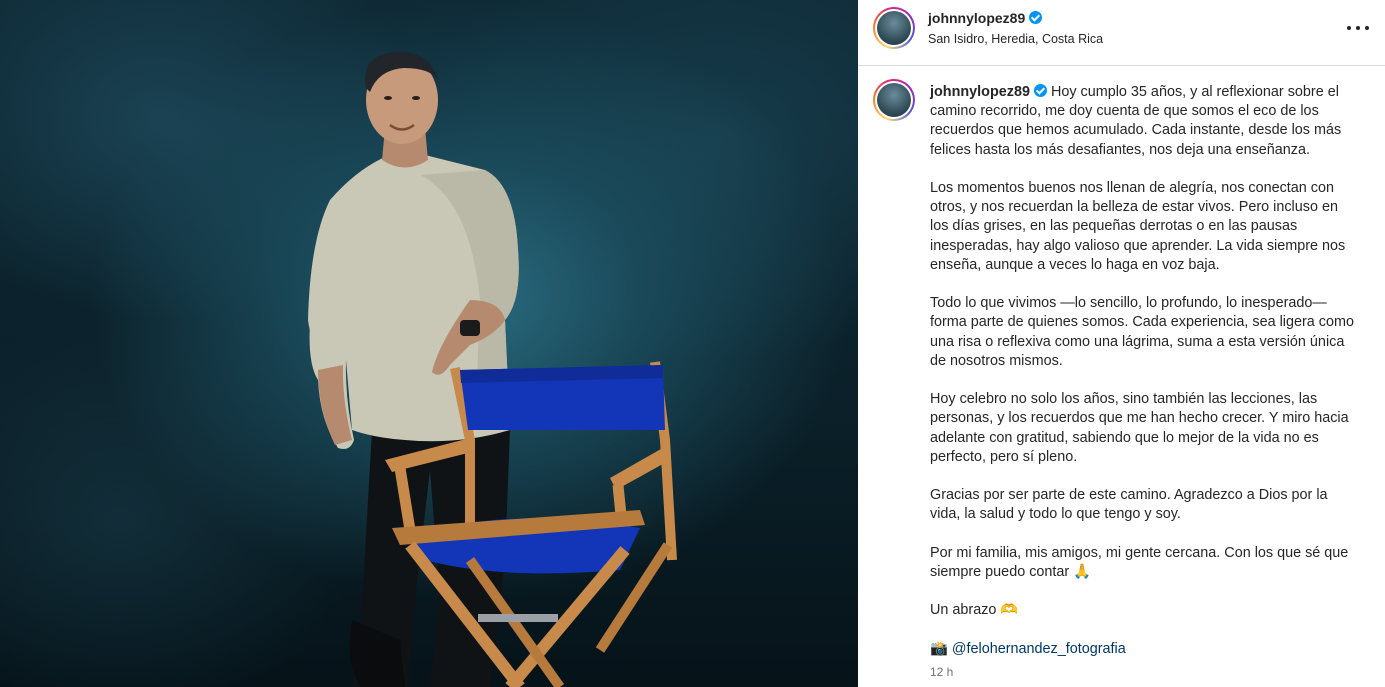  Describe the element at coordinates (974, 610) in the screenshot. I see `caption-paragraph-7: Un abrazo 🫶` at that location.